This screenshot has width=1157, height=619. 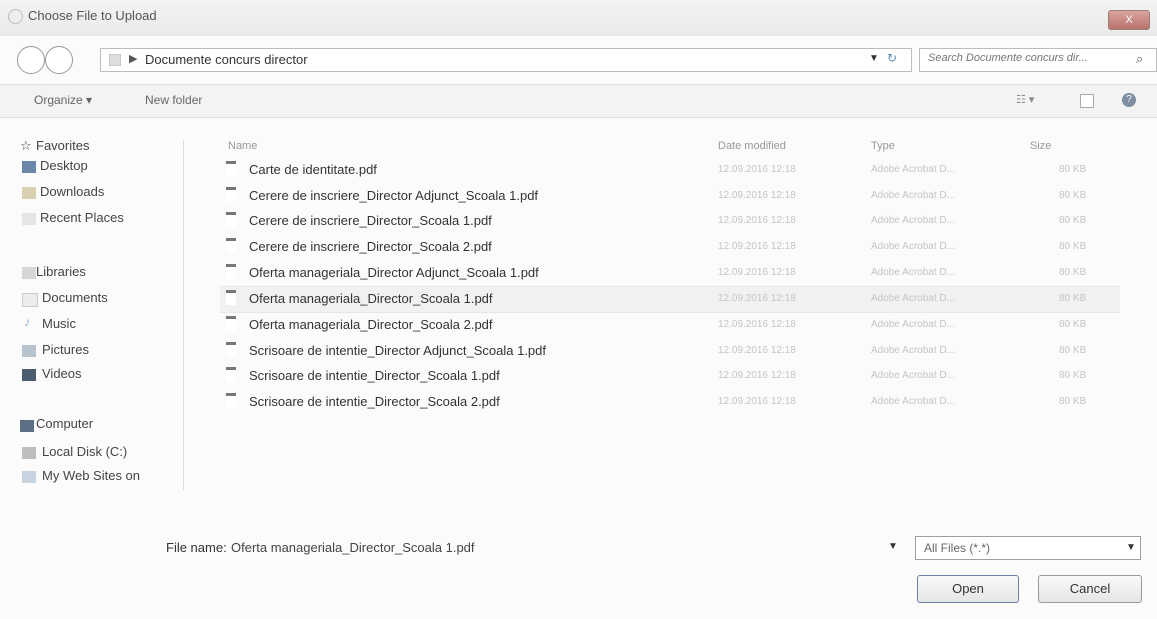 I want to click on desktop-icon, so click(x=29, y=167).